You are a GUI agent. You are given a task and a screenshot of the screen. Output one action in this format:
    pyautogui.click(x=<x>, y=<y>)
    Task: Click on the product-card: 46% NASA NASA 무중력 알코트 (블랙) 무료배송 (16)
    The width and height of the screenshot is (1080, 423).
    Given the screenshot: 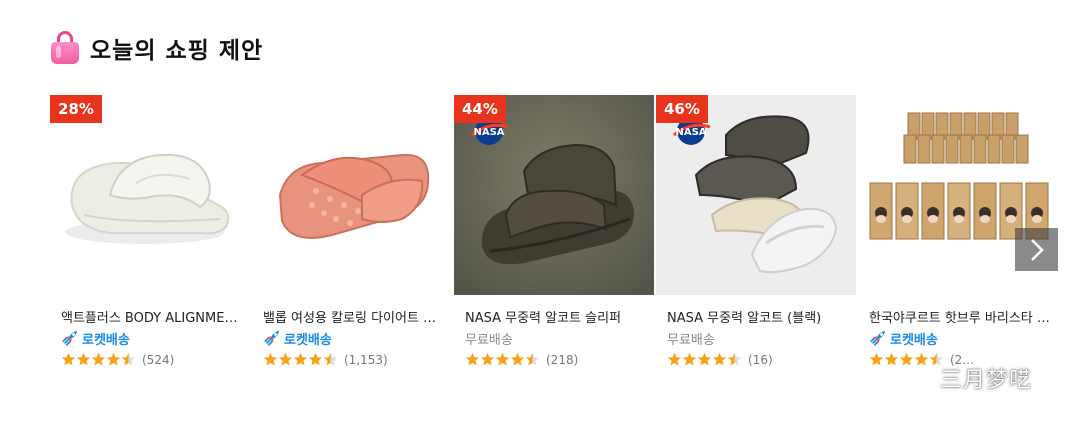 What is the action you would take?
    pyautogui.click(x=756, y=240)
    